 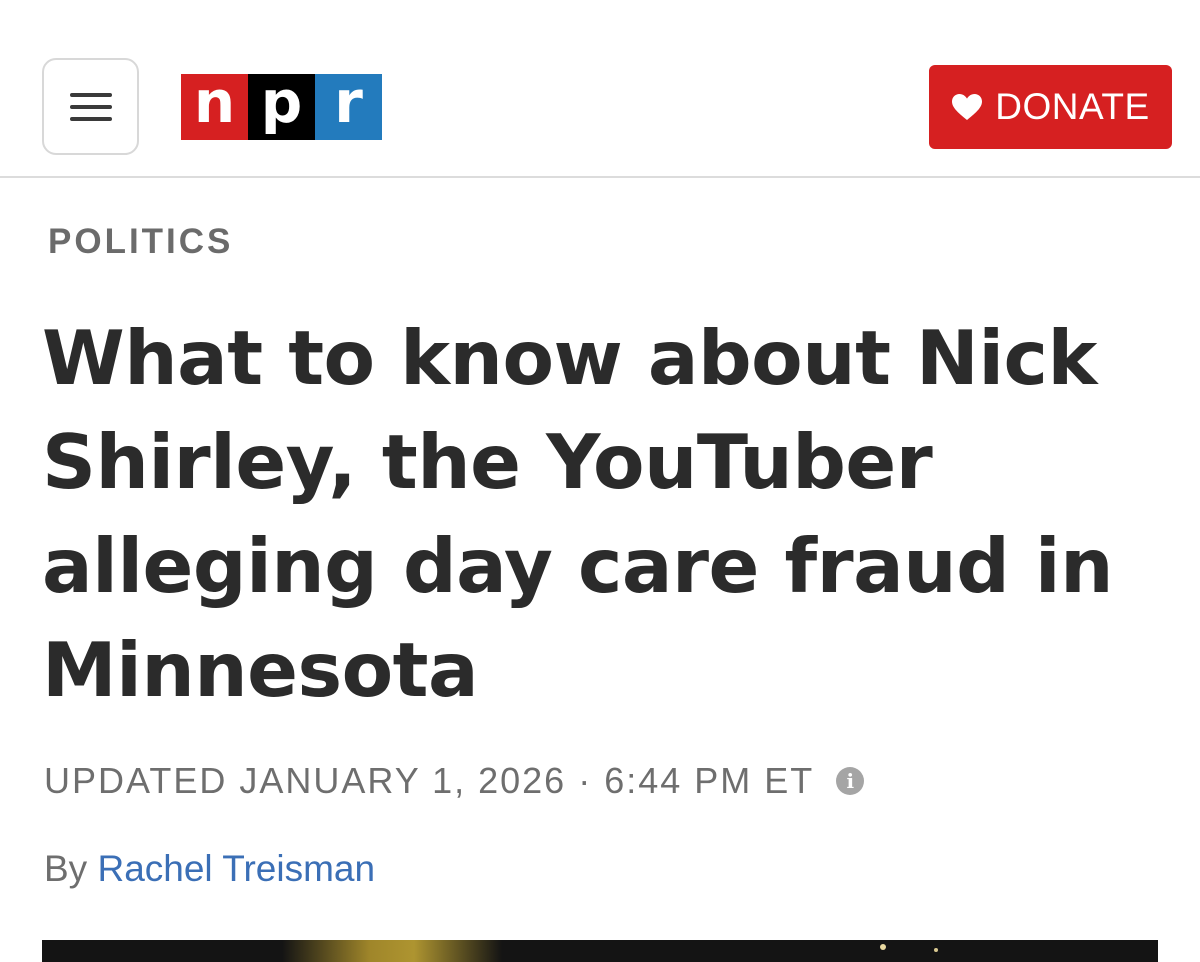 I want to click on article-dateline: UPDATED JANUARY 1, 2026 · 6:44 PM ET i, so click(x=454, y=781).